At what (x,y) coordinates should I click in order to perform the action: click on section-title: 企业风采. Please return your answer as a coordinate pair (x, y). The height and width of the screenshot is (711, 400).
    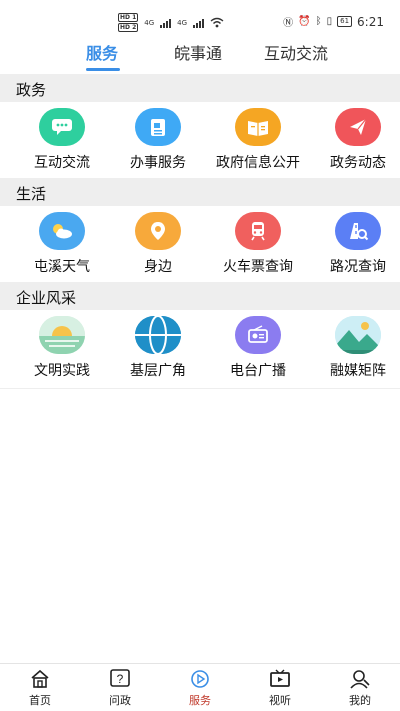
    Looking at the image, I should click on (46, 298).